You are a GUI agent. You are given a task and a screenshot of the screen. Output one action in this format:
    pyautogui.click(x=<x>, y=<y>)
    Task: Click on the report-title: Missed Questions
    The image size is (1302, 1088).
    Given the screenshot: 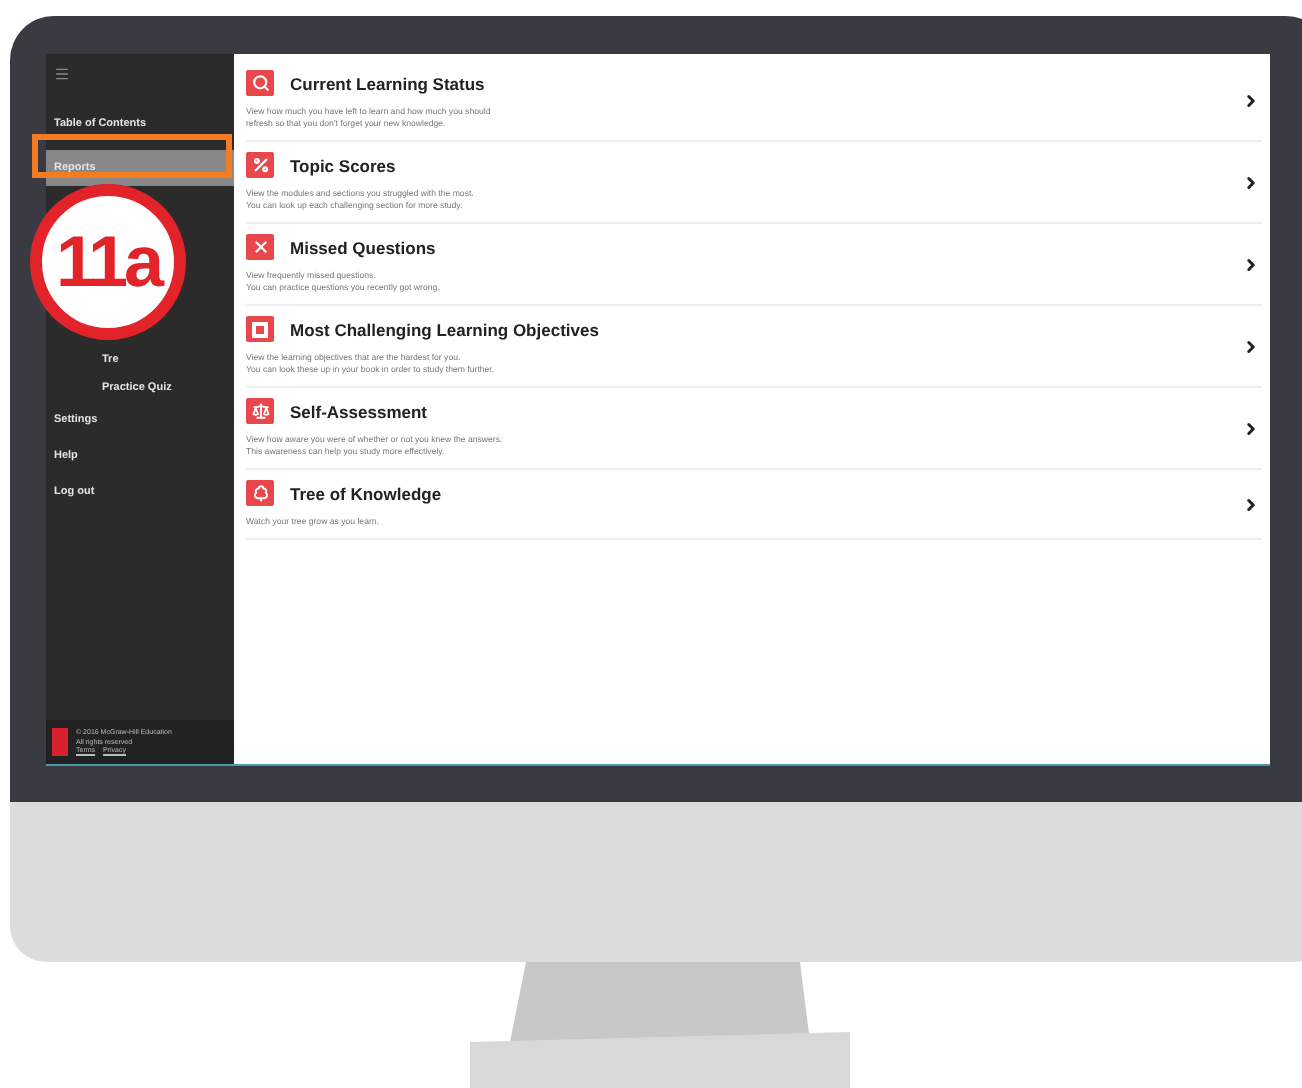 What is the action you would take?
    pyautogui.click(x=364, y=247)
    